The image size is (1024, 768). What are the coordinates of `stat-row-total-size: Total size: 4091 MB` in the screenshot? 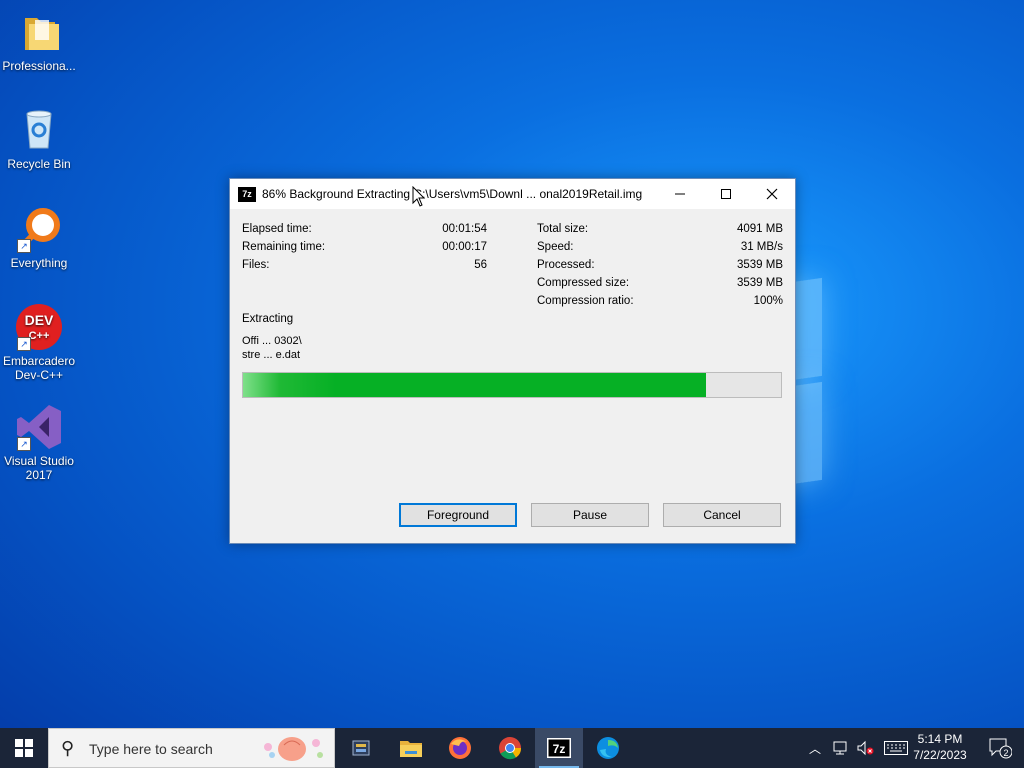 It's located at (660, 232).